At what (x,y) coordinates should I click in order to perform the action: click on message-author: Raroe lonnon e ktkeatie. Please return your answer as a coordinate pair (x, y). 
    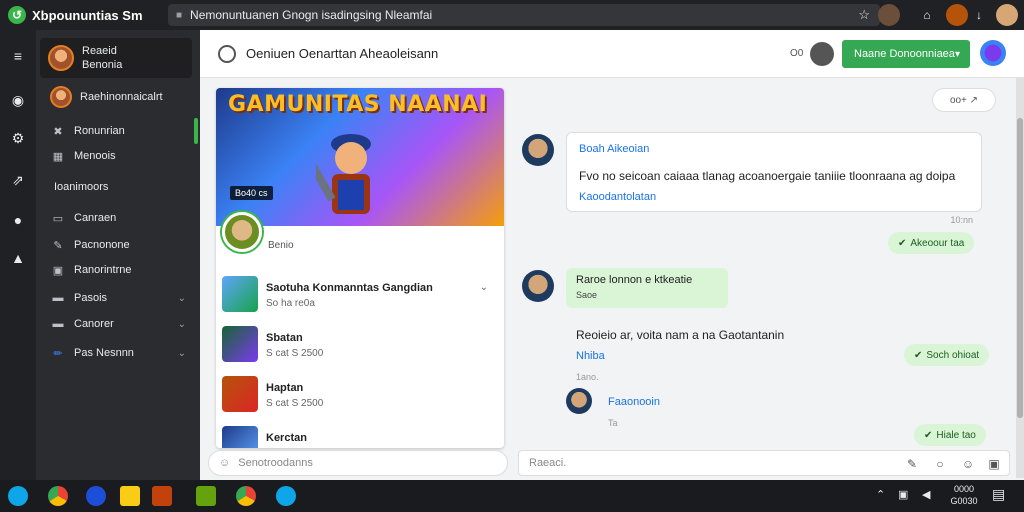
    Looking at the image, I should click on (634, 280).